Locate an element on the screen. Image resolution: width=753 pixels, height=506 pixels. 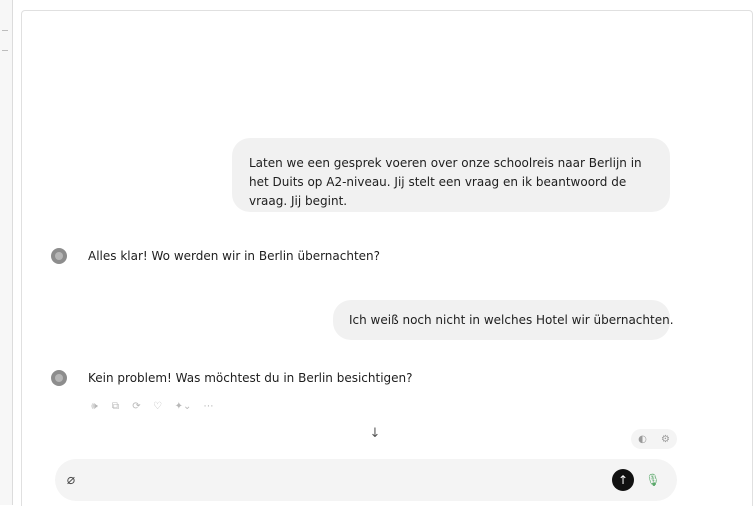
thumbs-down-icon: ♡ is located at coordinates (157, 406).